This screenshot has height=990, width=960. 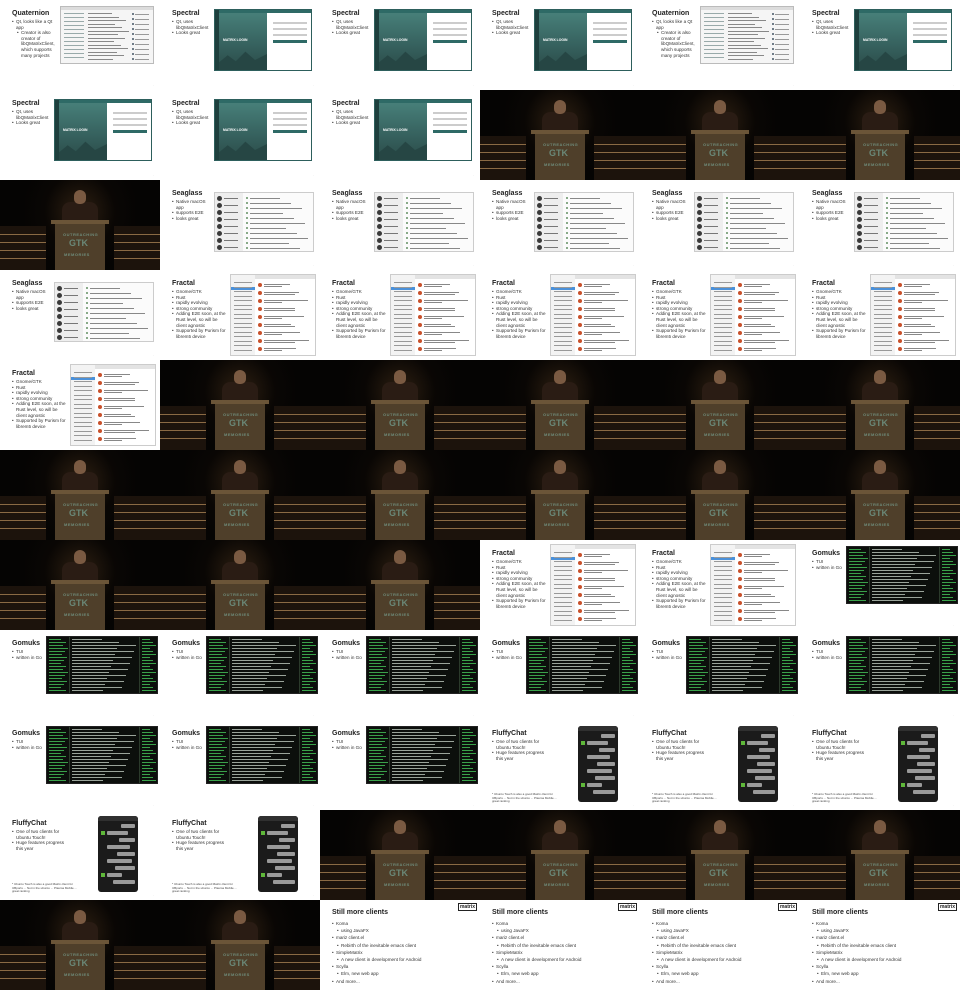 What do you see at coordinates (753, 315) in the screenshot?
I see `fractal-screenshot` at bounding box center [753, 315].